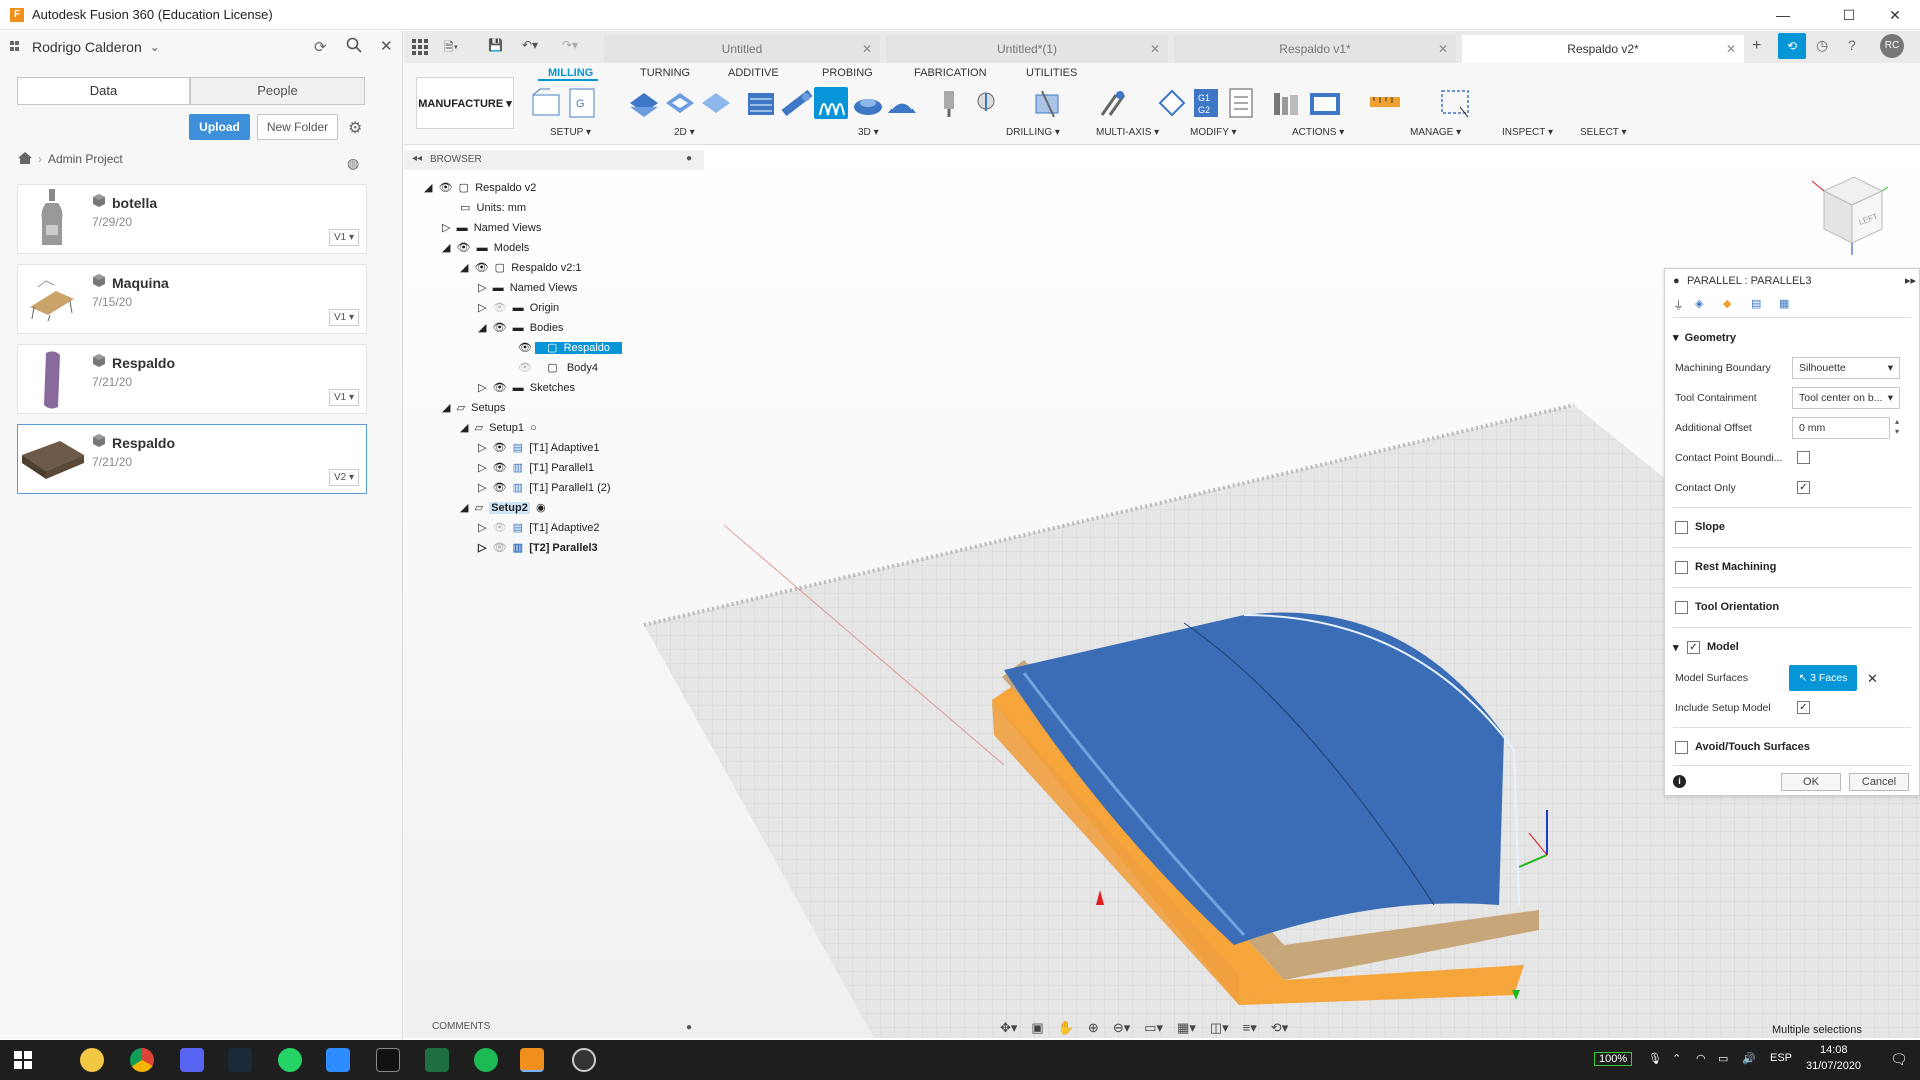  I want to click on rest-machining-checkbox, so click(1681, 567).